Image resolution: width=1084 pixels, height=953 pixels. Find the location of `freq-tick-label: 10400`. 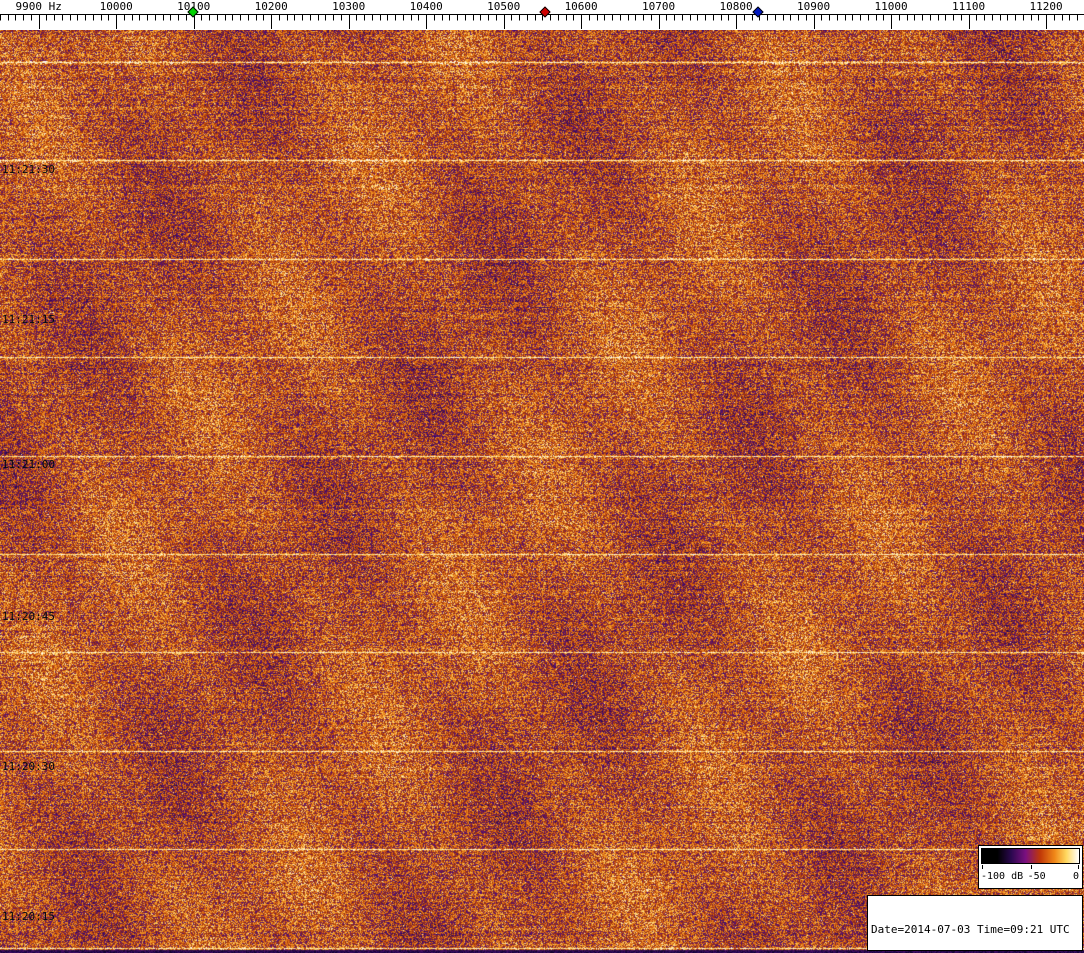

freq-tick-label: 10400 is located at coordinates (426, 6).